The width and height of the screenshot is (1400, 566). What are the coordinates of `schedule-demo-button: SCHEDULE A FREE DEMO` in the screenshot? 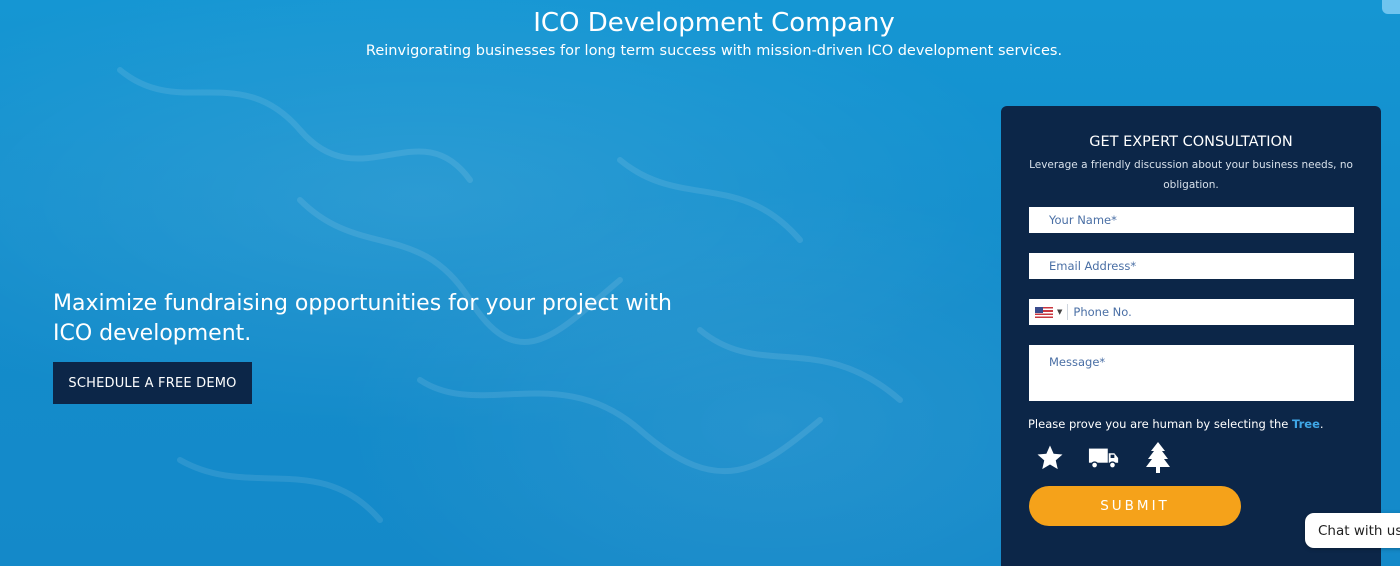 It's located at (152, 383).